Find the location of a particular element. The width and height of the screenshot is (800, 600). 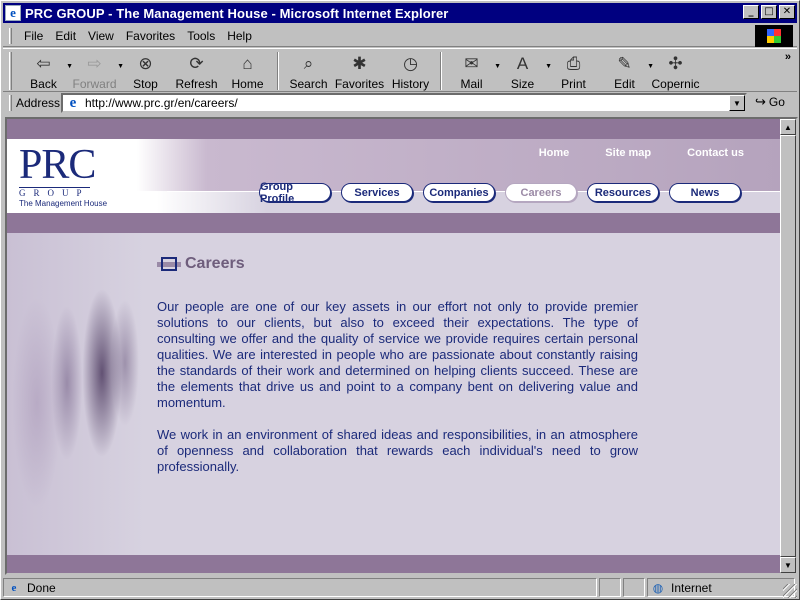

address-dropdown-button: ▼ is located at coordinates (737, 103).